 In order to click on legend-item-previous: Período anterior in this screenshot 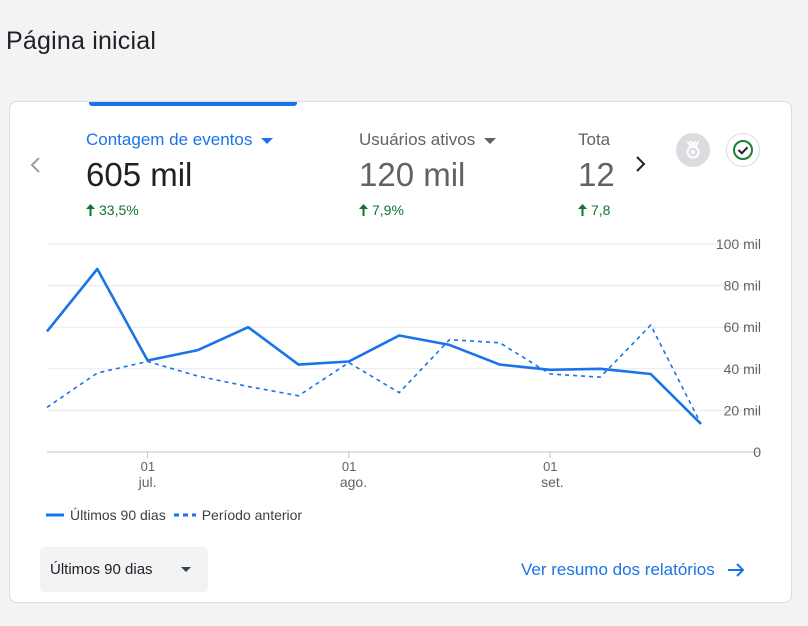, I will do `click(238, 515)`.